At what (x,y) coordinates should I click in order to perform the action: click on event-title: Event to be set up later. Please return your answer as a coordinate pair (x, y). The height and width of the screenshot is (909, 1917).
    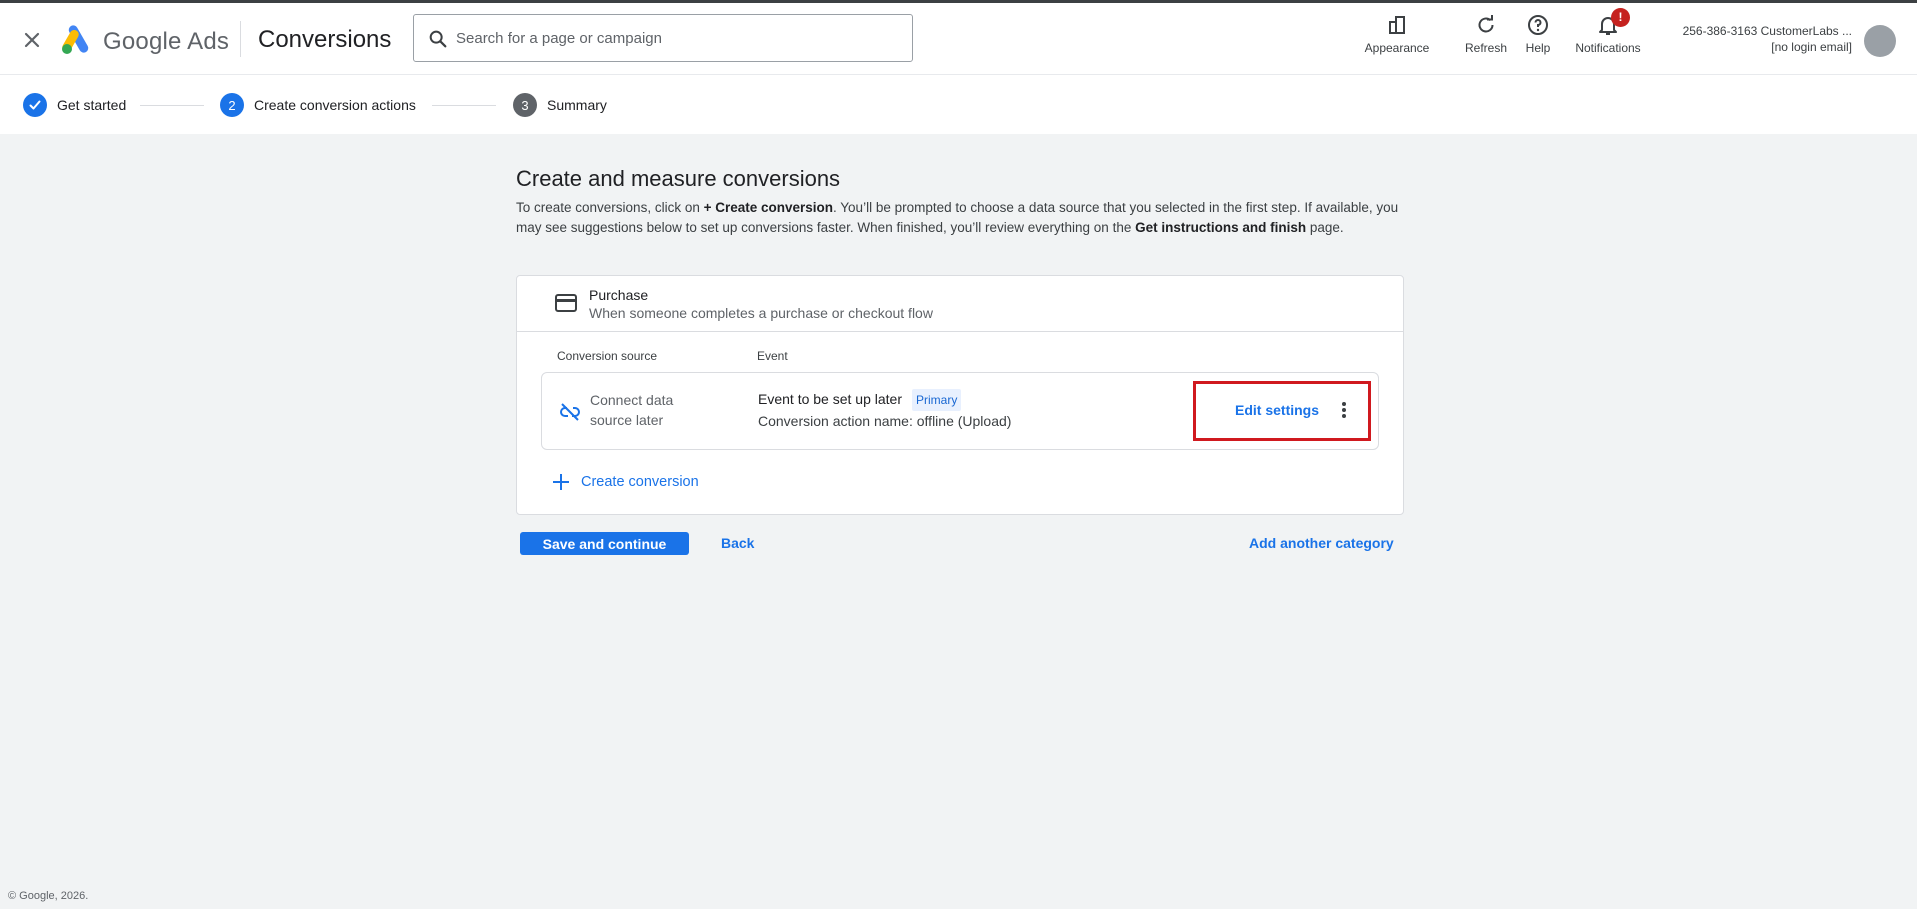
    Looking at the image, I should click on (830, 399).